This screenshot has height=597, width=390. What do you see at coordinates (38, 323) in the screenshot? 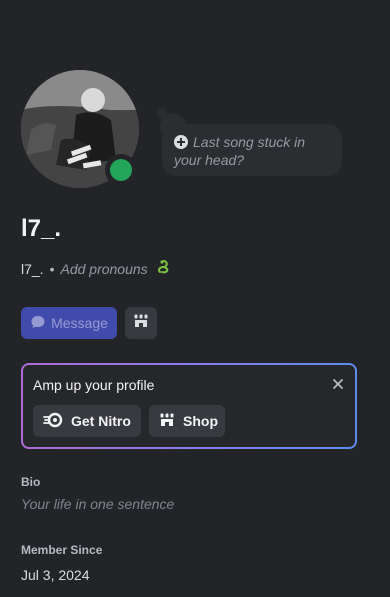
I see `chat-bubble-icon` at bounding box center [38, 323].